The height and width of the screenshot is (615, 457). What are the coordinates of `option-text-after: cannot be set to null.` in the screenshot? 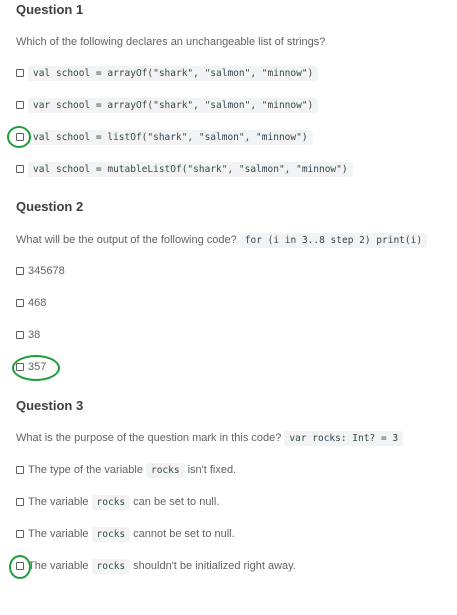 It's located at (184, 534).